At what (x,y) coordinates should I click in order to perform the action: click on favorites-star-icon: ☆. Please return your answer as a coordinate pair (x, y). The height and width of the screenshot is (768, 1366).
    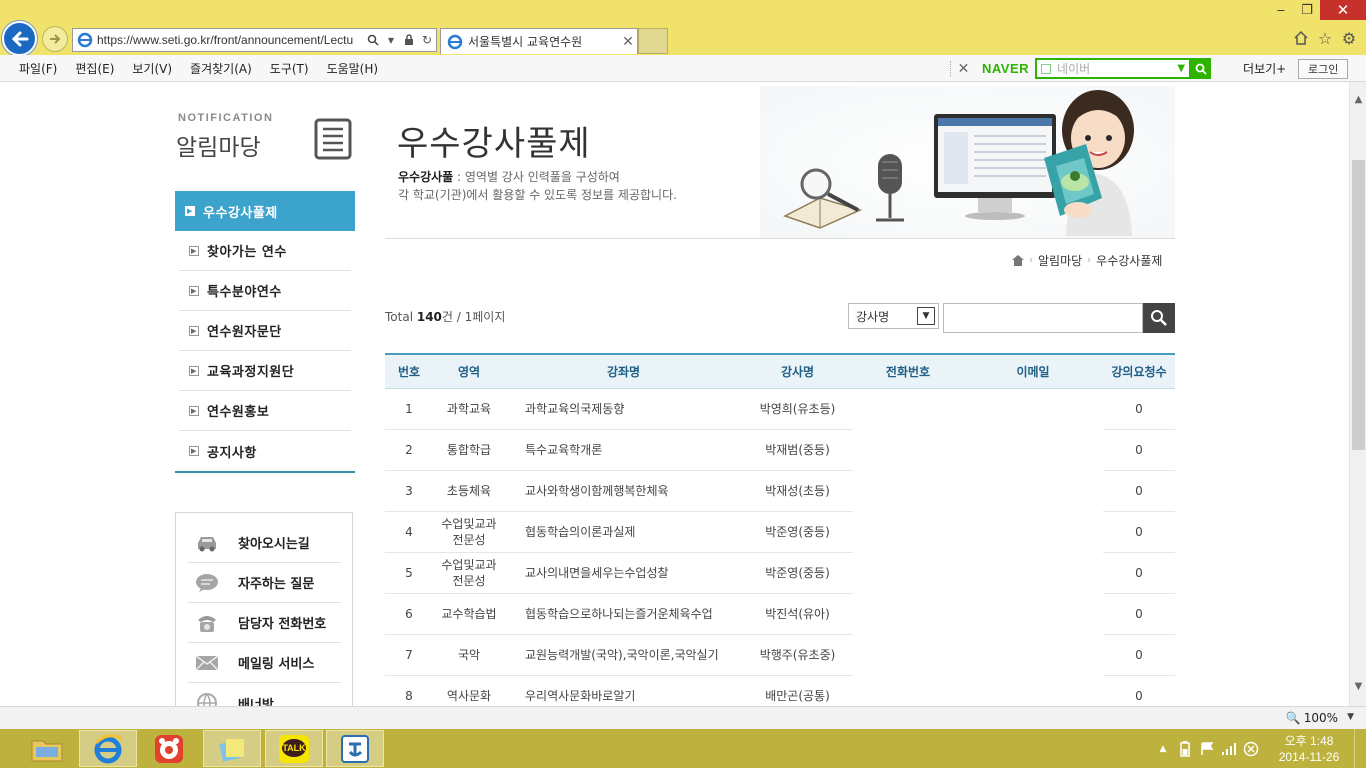
    Looking at the image, I should click on (1325, 38).